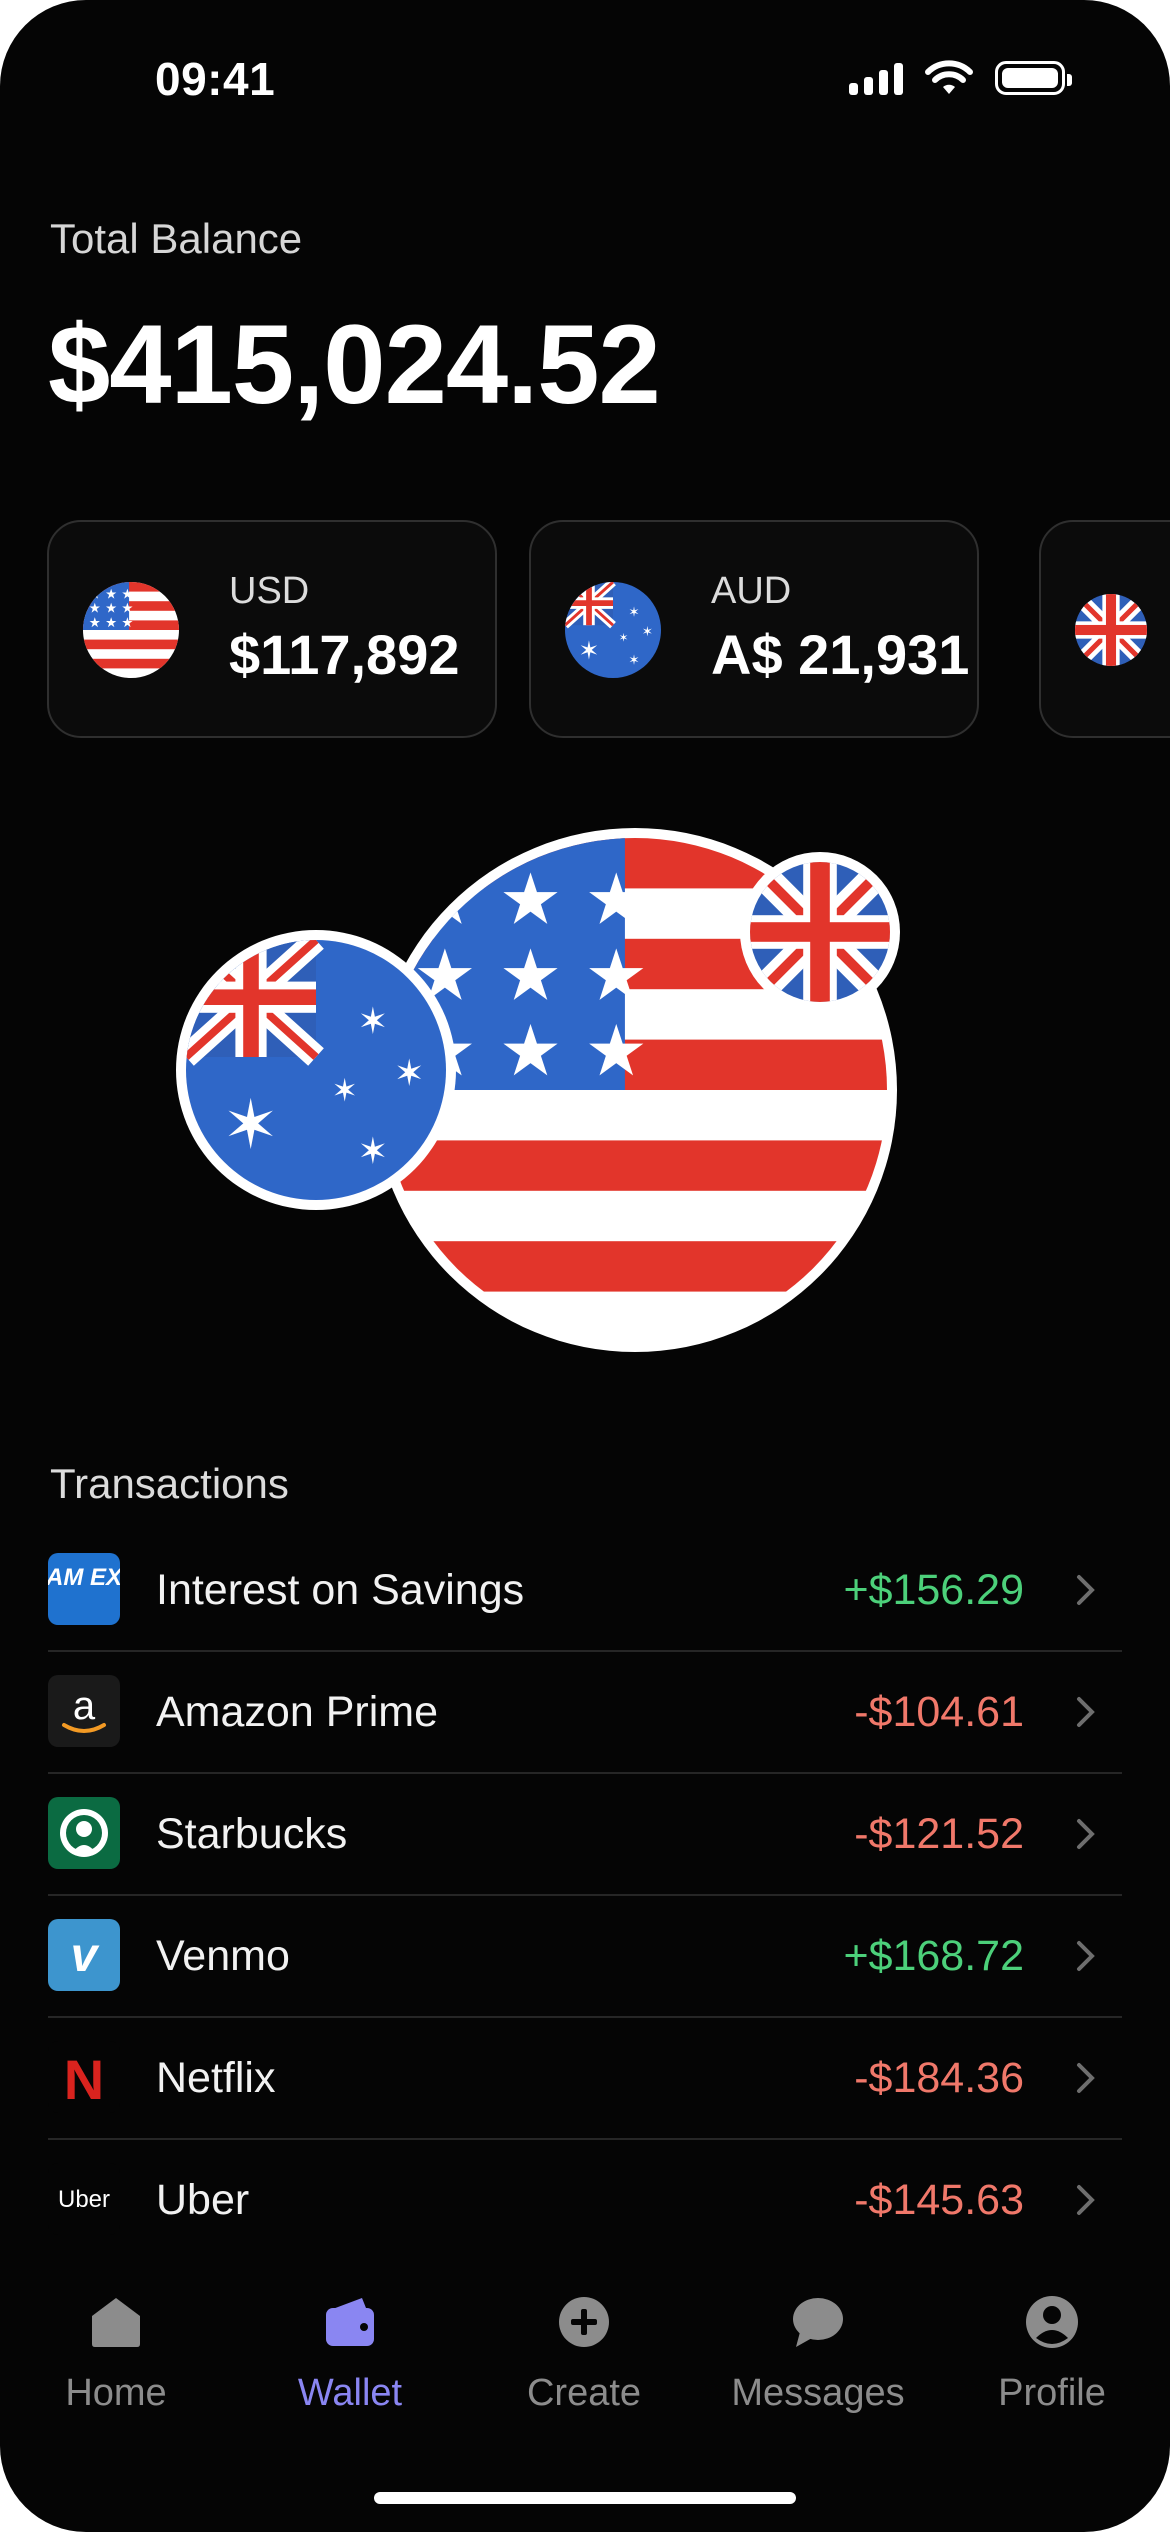  I want to click on transaction-name: Starbucks, so click(252, 1834).